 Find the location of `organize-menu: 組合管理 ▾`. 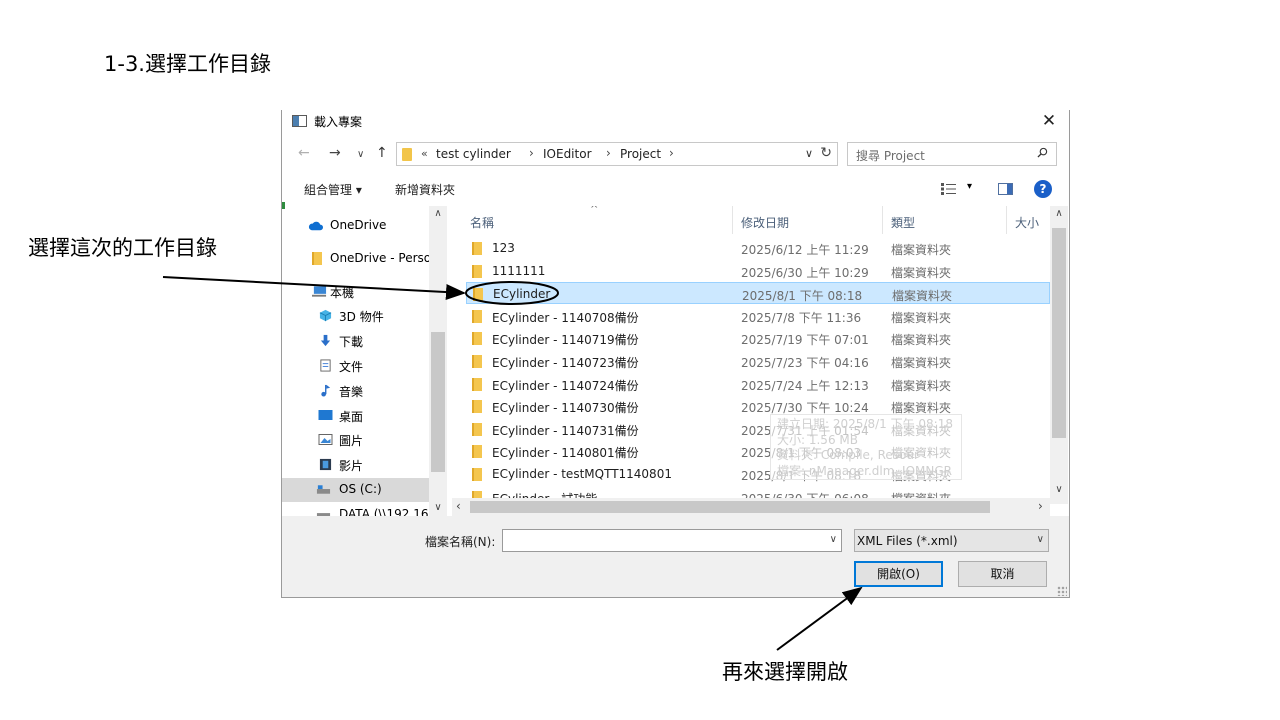

organize-menu: 組合管理 ▾ is located at coordinates (333, 189).